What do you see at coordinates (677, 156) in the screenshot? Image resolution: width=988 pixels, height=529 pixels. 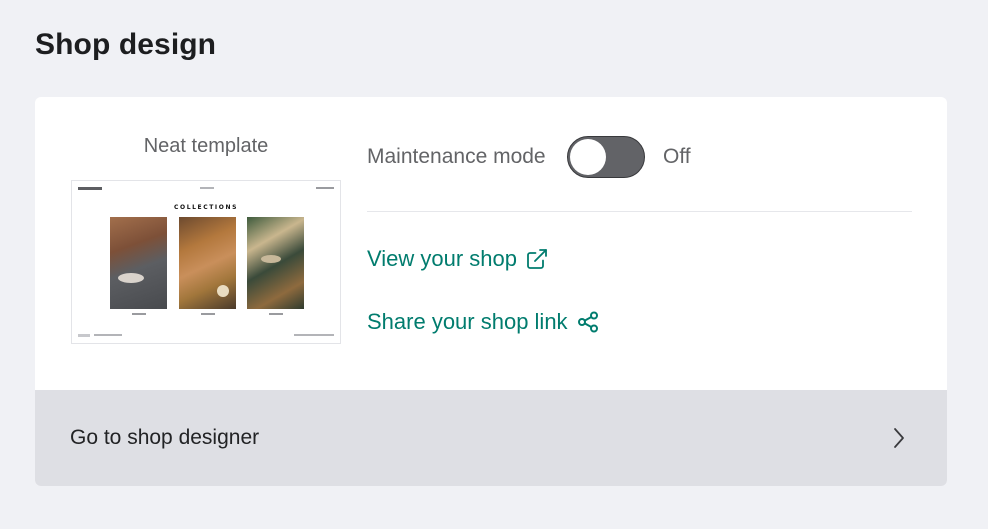 I see `maintenance-mode-state: Off` at bounding box center [677, 156].